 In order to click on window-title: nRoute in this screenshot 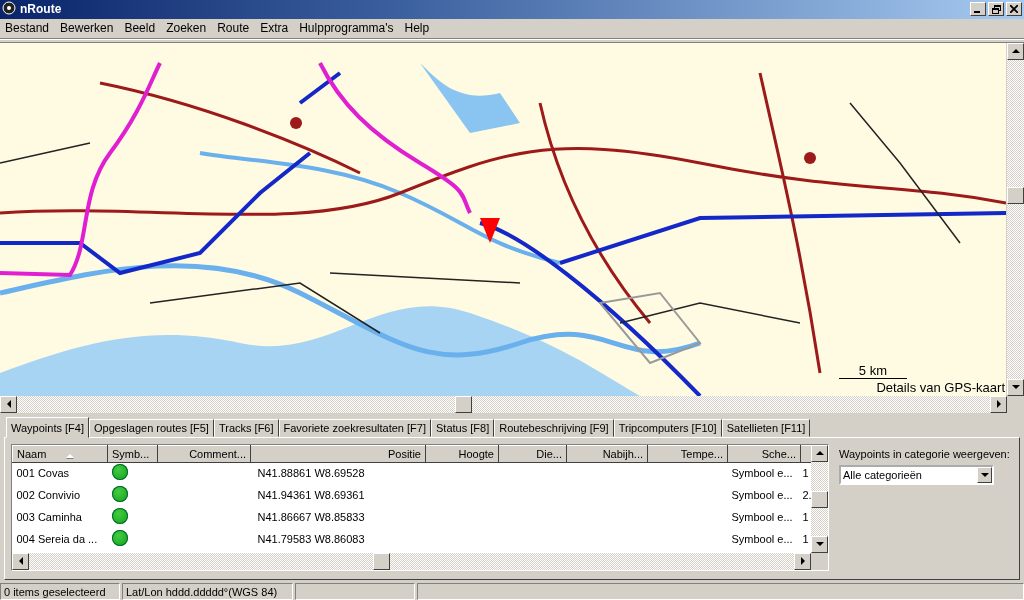, I will do `click(41, 9)`.